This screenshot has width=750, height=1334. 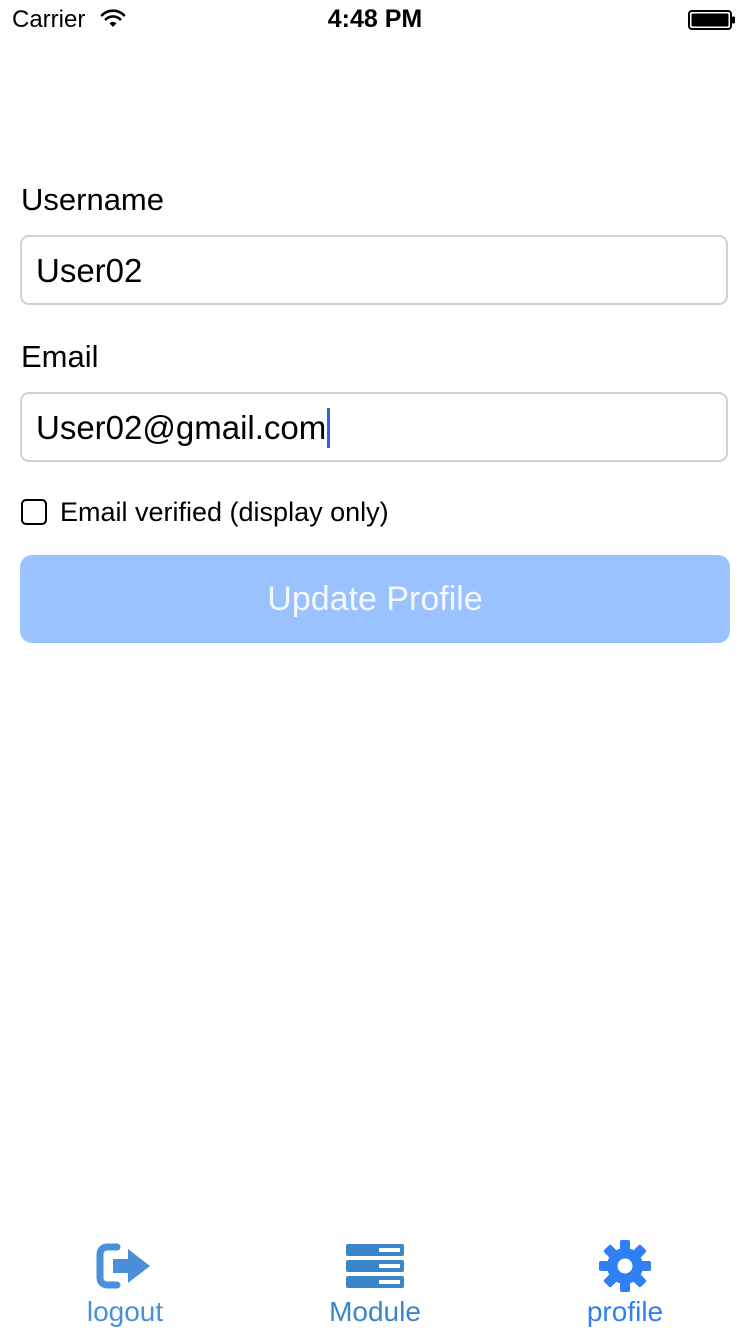 I want to click on tab-bar: logout Module profile, so click(x=375, y=1282).